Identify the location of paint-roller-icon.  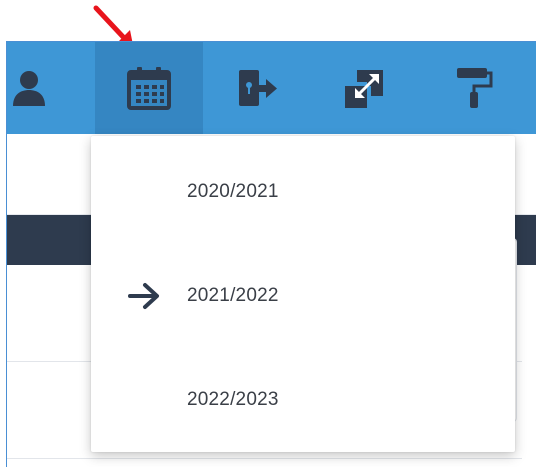
(475, 88).